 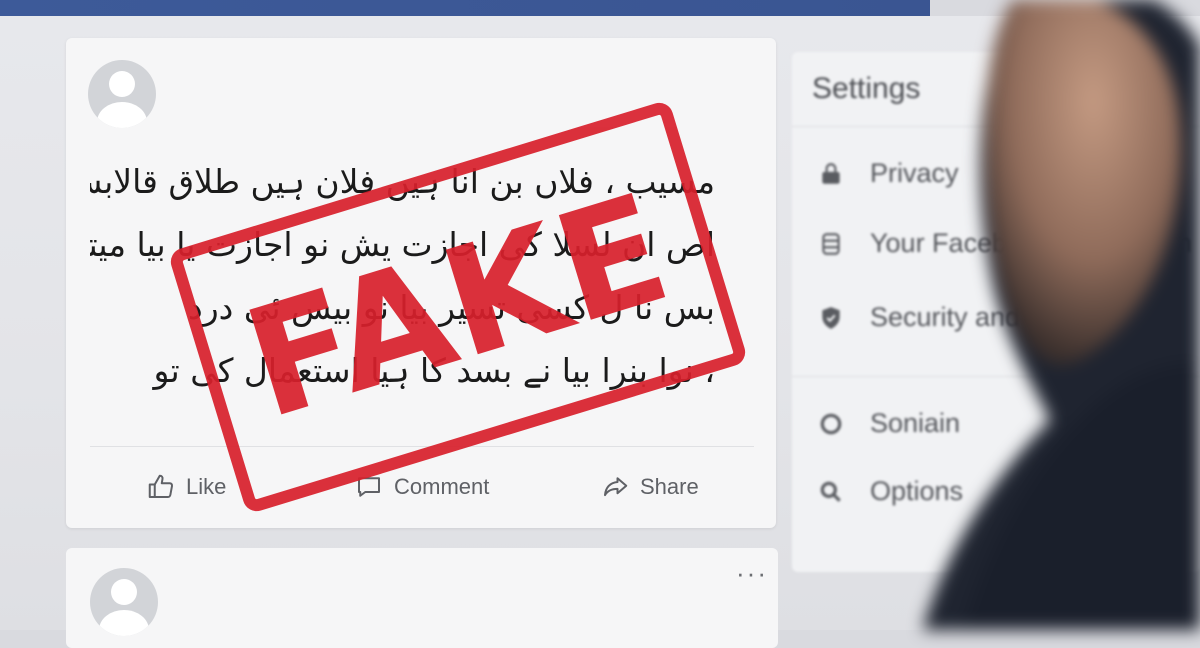 What do you see at coordinates (1031, 243) in the screenshot?
I see `sidebar-item-label: Your Facebook information` at bounding box center [1031, 243].